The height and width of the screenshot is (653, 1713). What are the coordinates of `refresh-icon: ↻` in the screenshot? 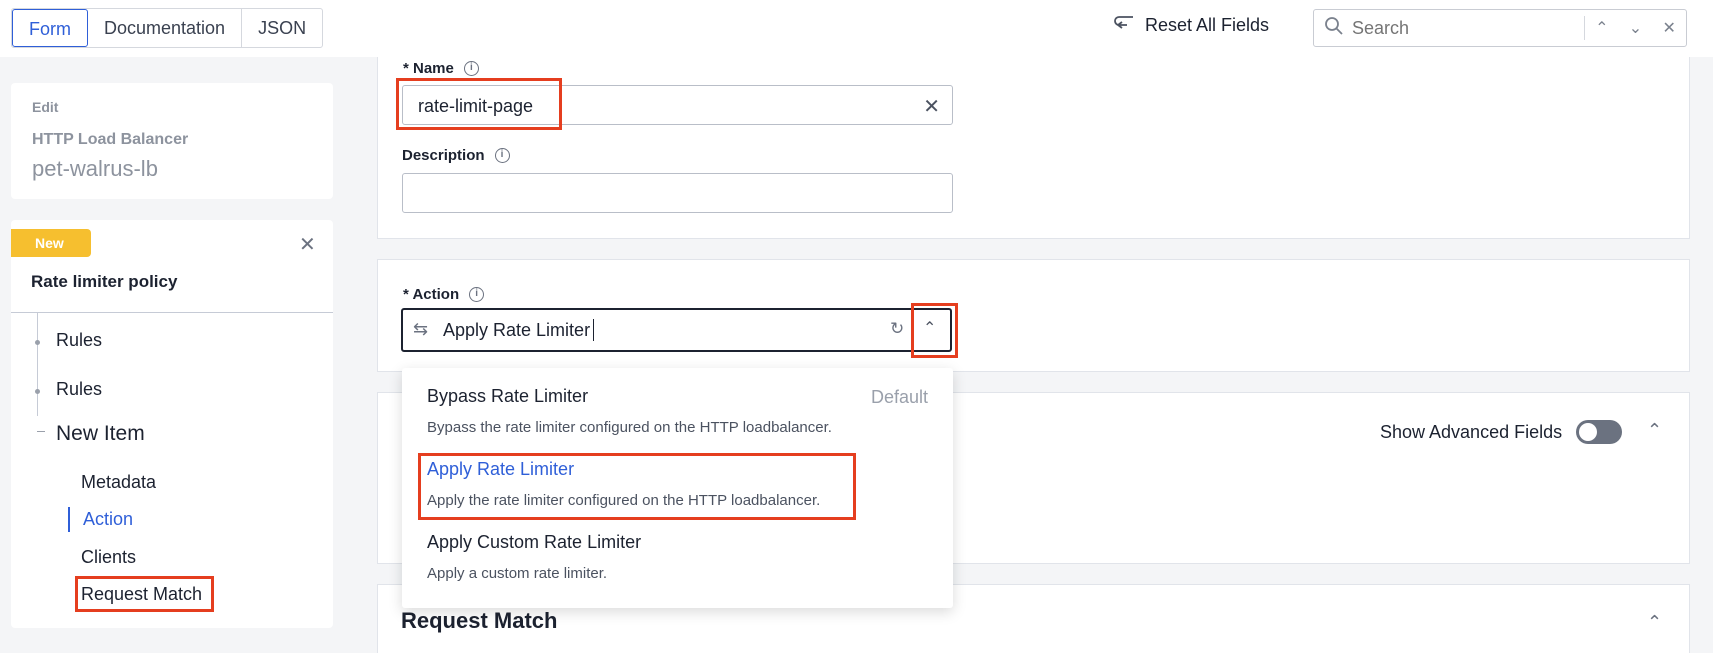 It's located at (897, 329).